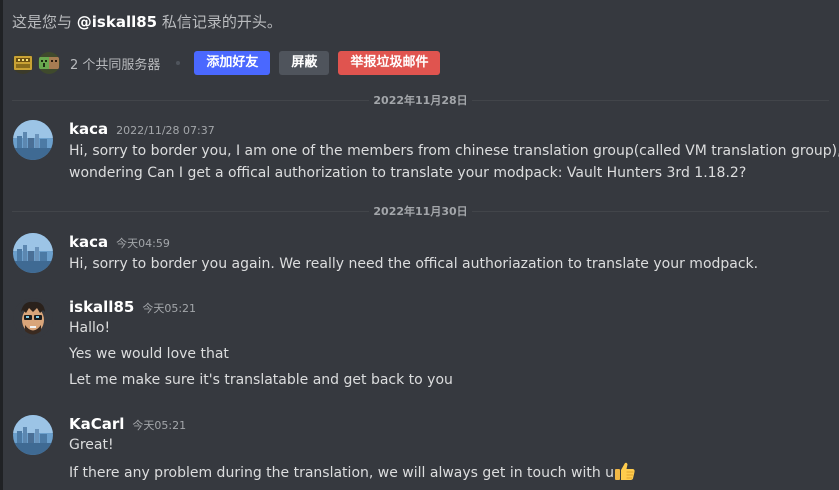 This screenshot has height=490, width=839. What do you see at coordinates (44, 22) in the screenshot?
I see `intro-prefix: 这是您与` at bounding box center [44, 22].